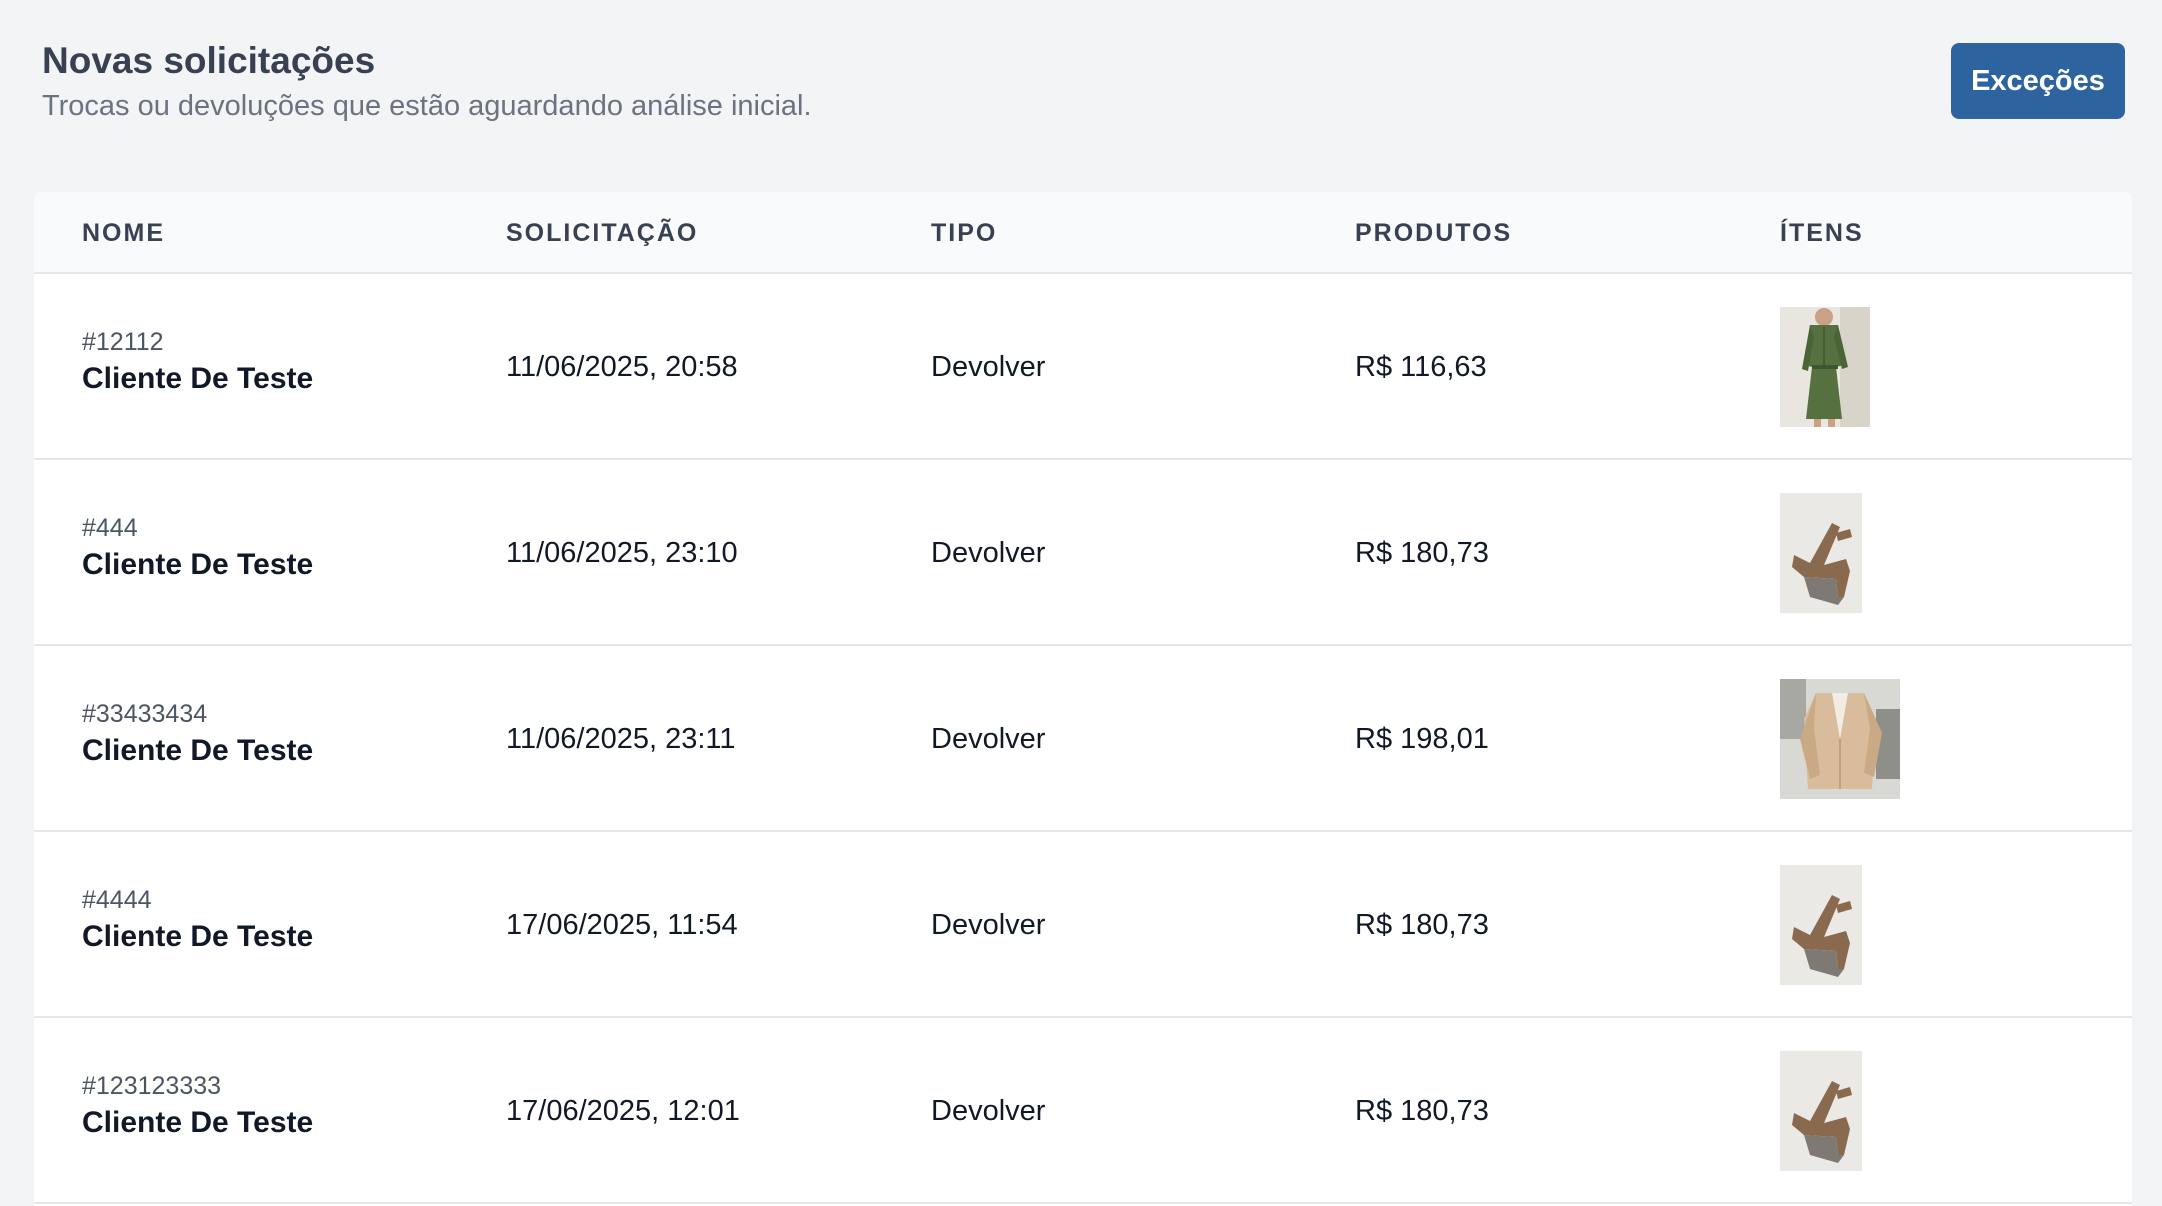  I want to click on table-header: NOME SOLICITAÇÃO TIPO PRODUTOS ÍTENS, so click(1083, 233).